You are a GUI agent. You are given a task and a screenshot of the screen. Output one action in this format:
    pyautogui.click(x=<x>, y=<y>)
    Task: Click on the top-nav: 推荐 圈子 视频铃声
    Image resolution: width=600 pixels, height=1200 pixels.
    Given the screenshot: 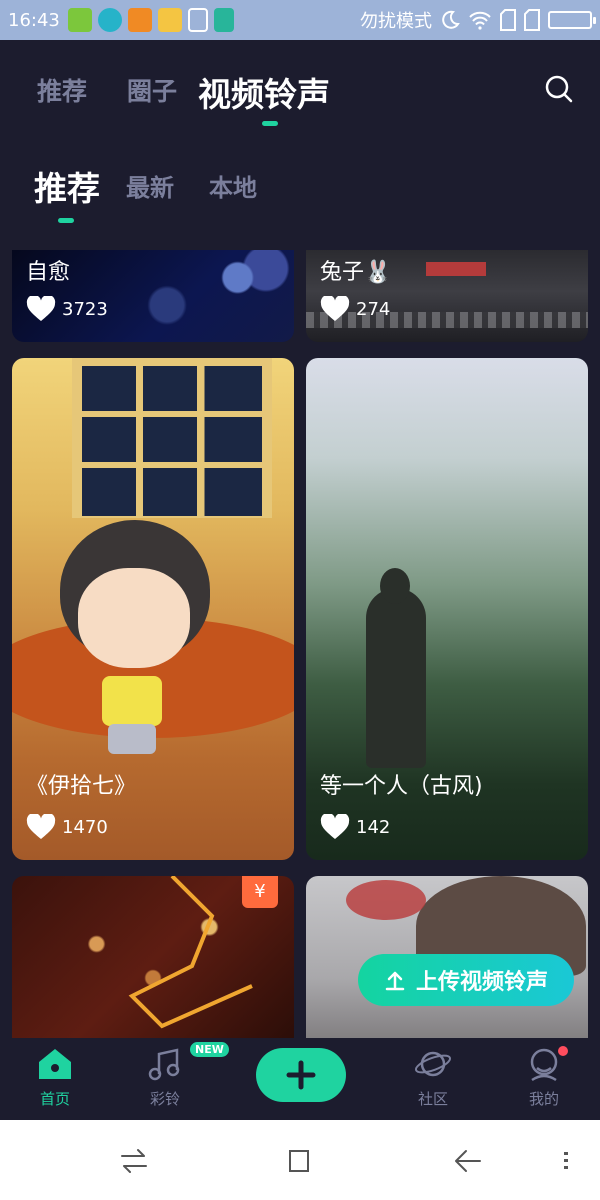 What is the action you would take?
    pyautogui.click(x=300, y=90)
    